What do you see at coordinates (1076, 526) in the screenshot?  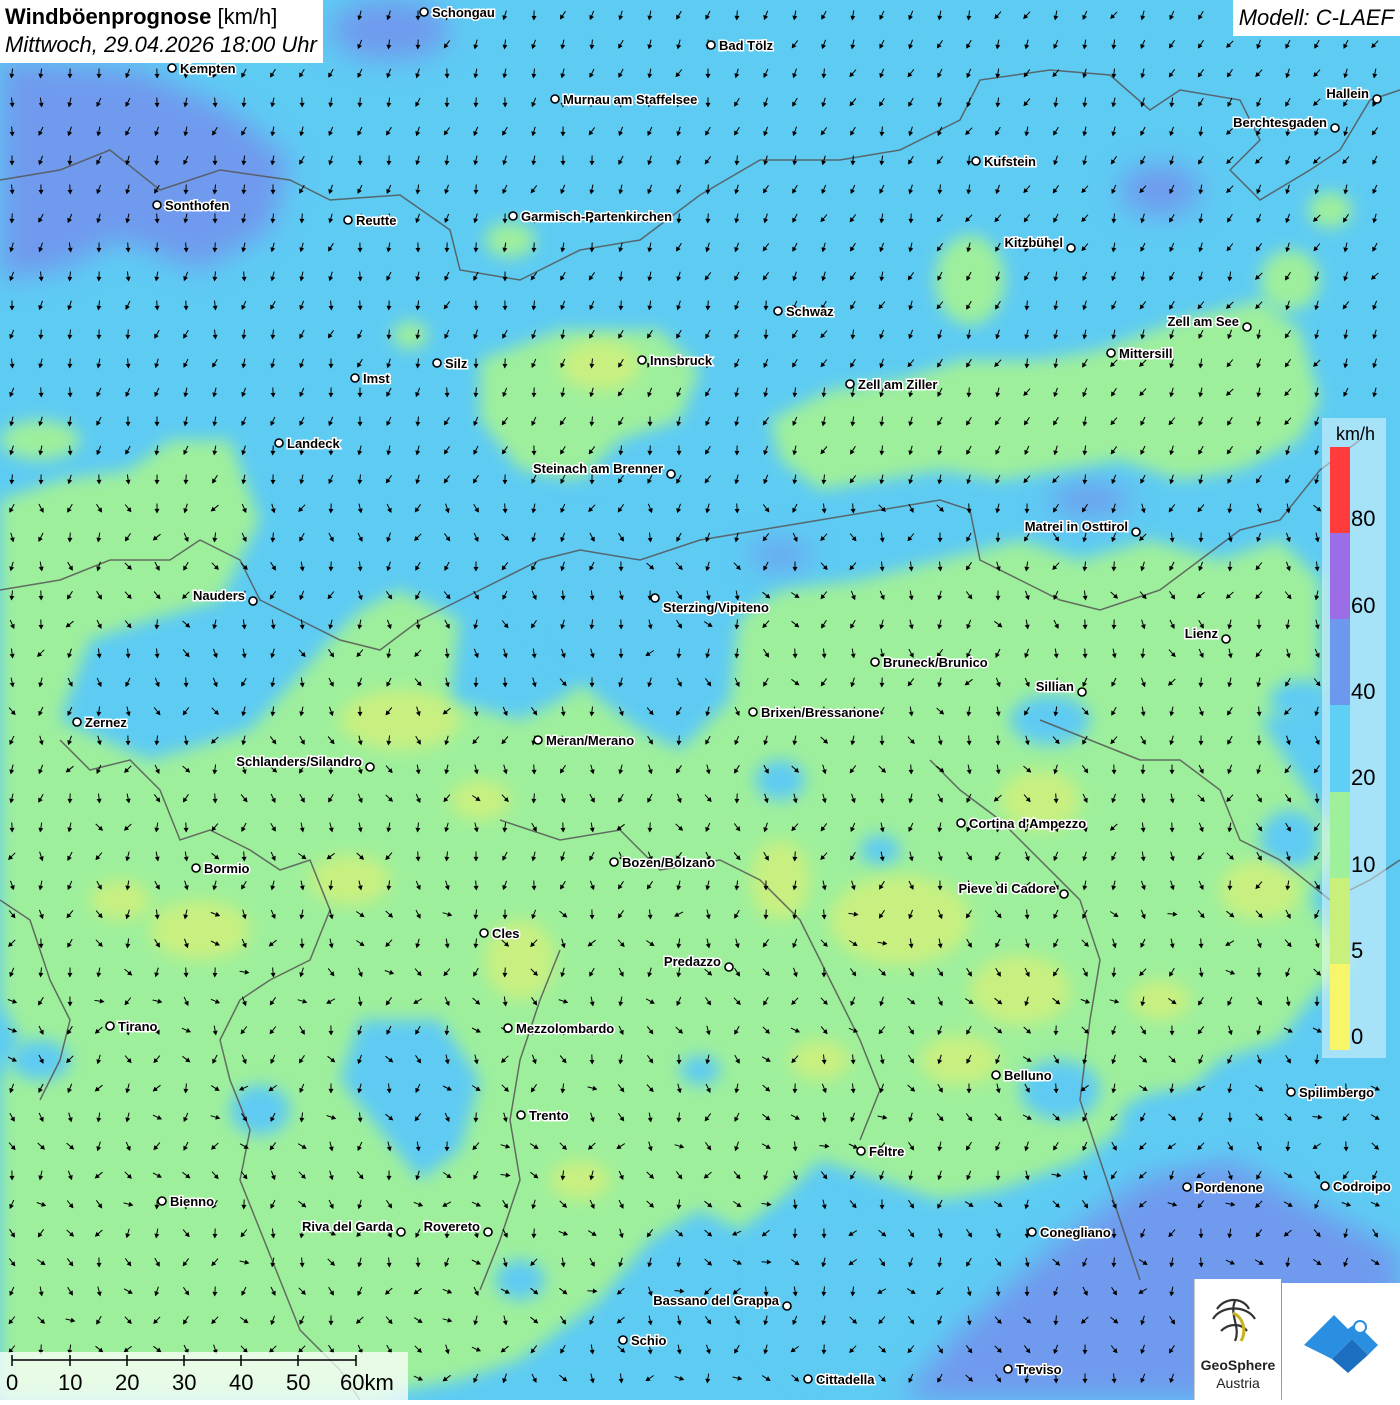 I see `city-label: Matrei in Osttirol` at bounding box center [1076, 526].